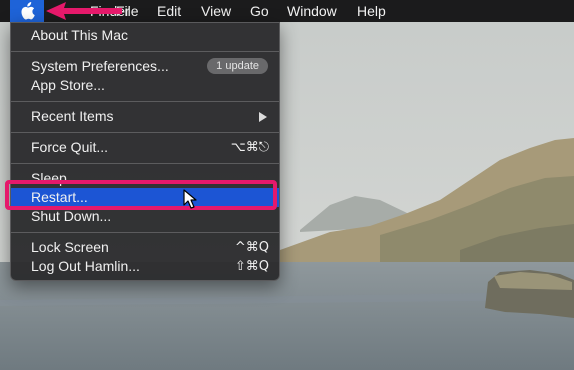 Image resolution: width=574 pixels, height=370 pixels. I want to click on menu-item-recent-items: Recent Items, so click(145, 116).